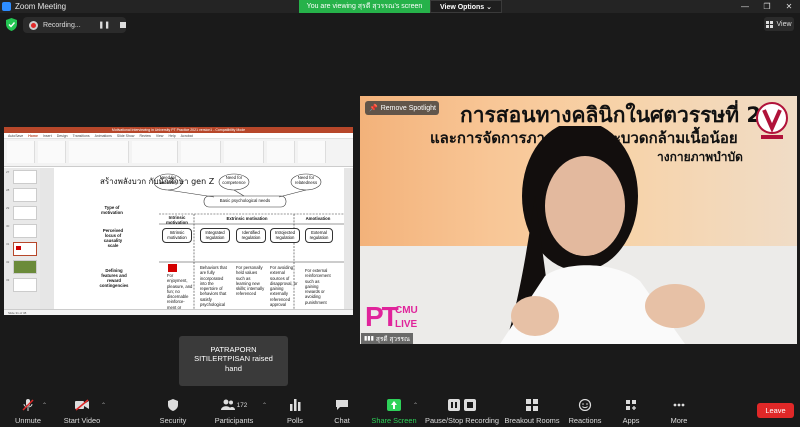 The width and height of the screenshot is (800, 427). I want to click on close-icon: ✕, so click(789, 6).